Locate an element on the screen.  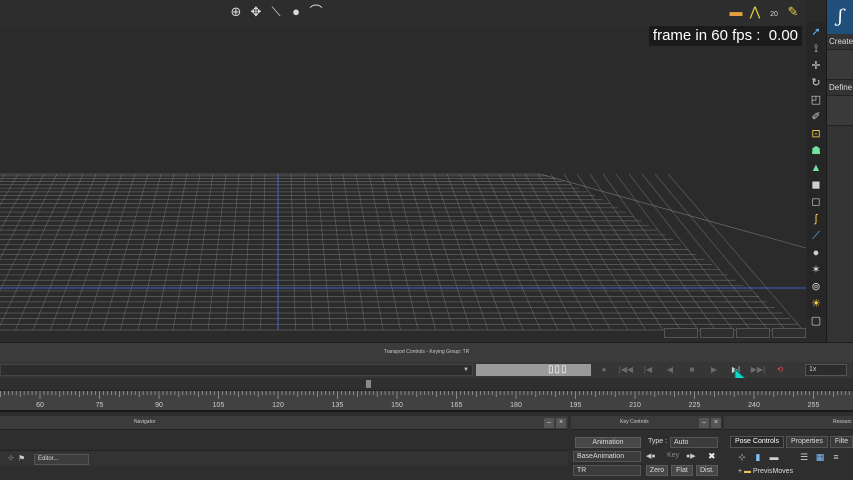
playback-speed-dropdown: 1x is located at coordinates (826, 370).